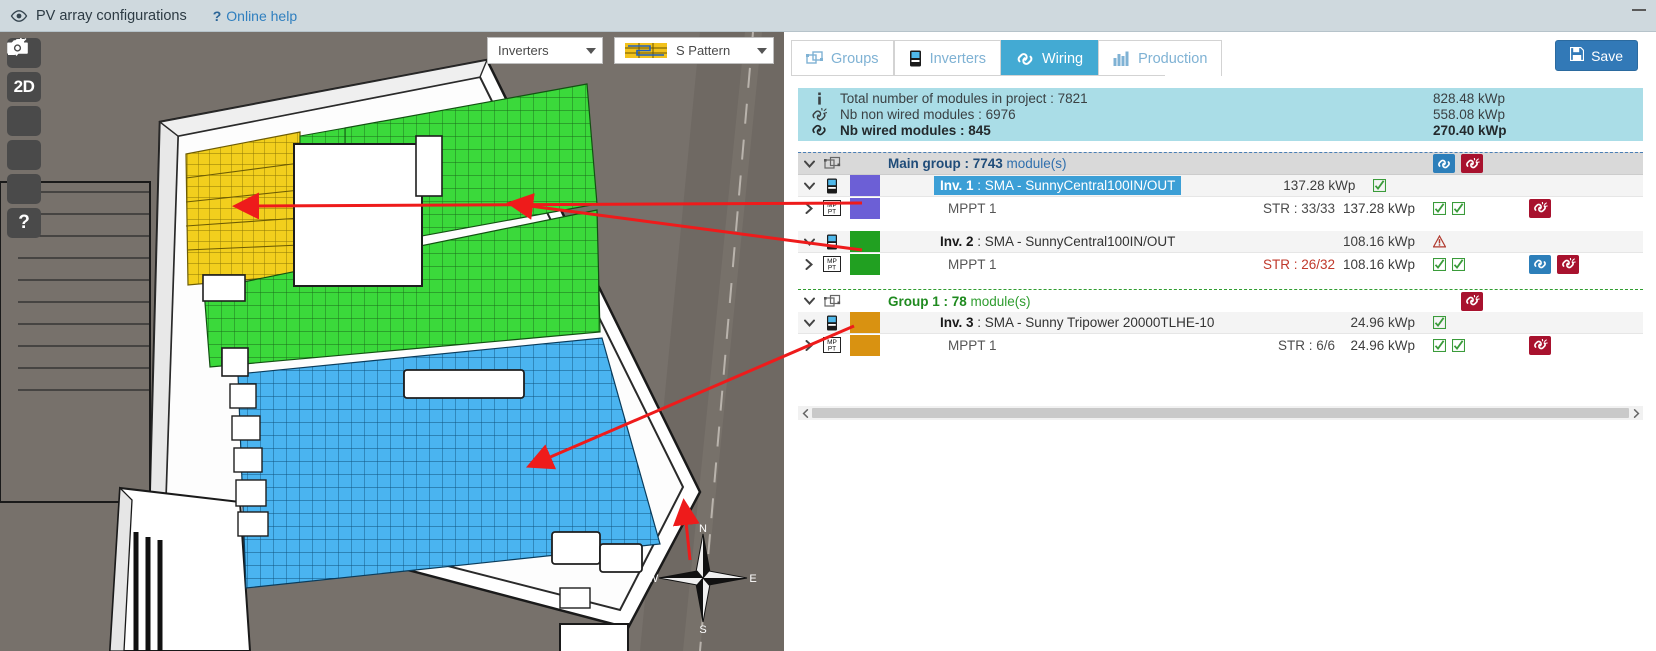 The height and width of the screenshot is (651, 1656). Describe the element at coordinates (694, 50) in the screenshot. I see `wiring-pattern-select: S Pattern` at that location.